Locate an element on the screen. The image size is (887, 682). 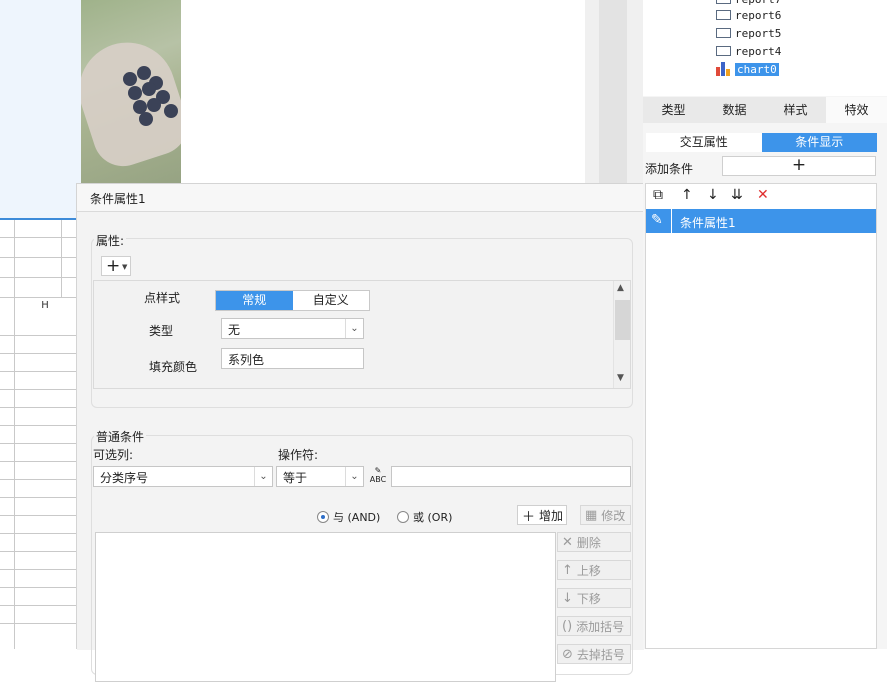
spreadsheet-grid: H is located at coordinates (38, 434).